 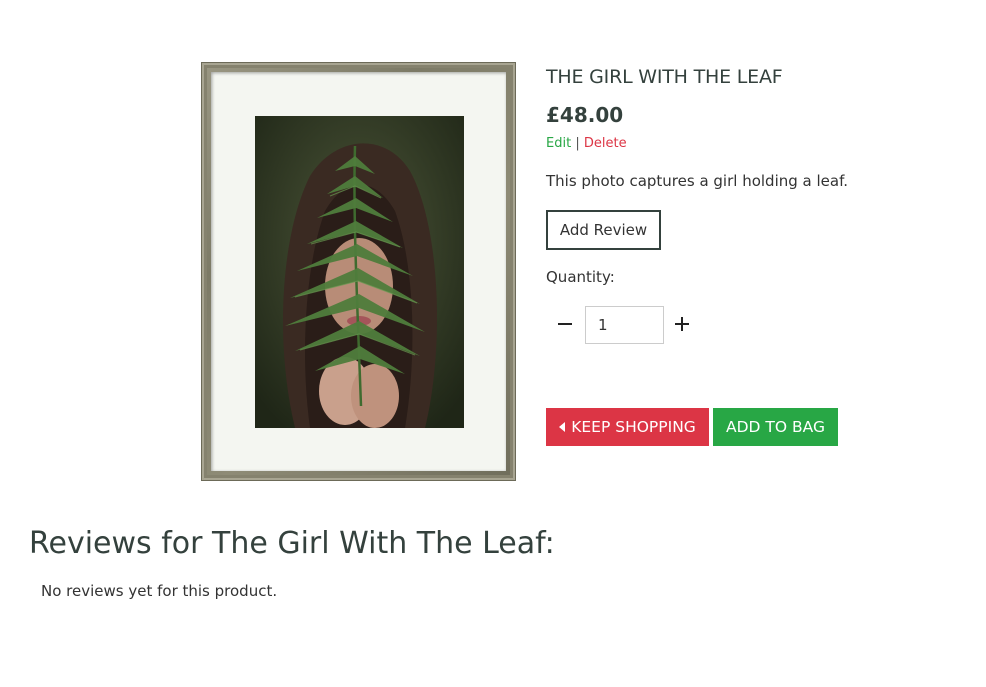 I want to click on quantity-label: Quantity:, so click(x=580, y=277).